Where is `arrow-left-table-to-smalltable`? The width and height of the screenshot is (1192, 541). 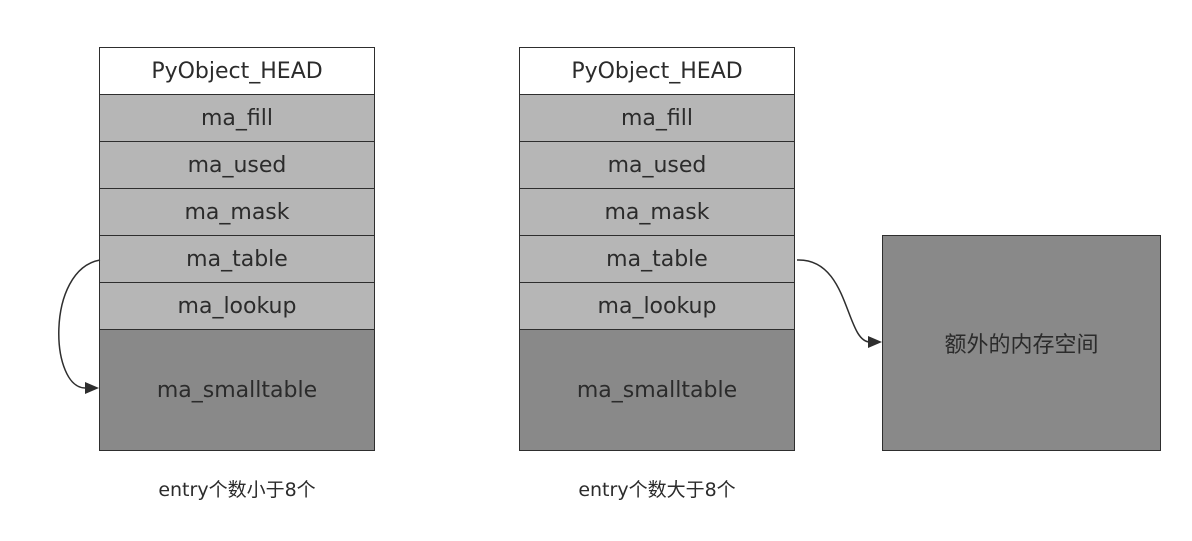
arrow-left-table-to-smalltable is located at coordinates (79, 324).